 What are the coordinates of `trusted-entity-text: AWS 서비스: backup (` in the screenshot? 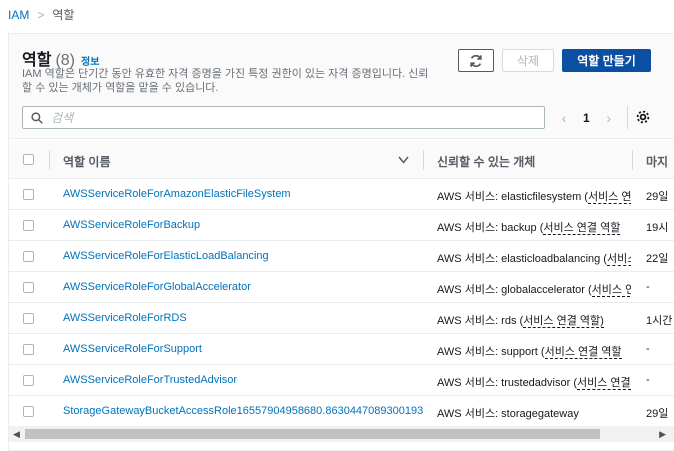 It's located at (490, 228).